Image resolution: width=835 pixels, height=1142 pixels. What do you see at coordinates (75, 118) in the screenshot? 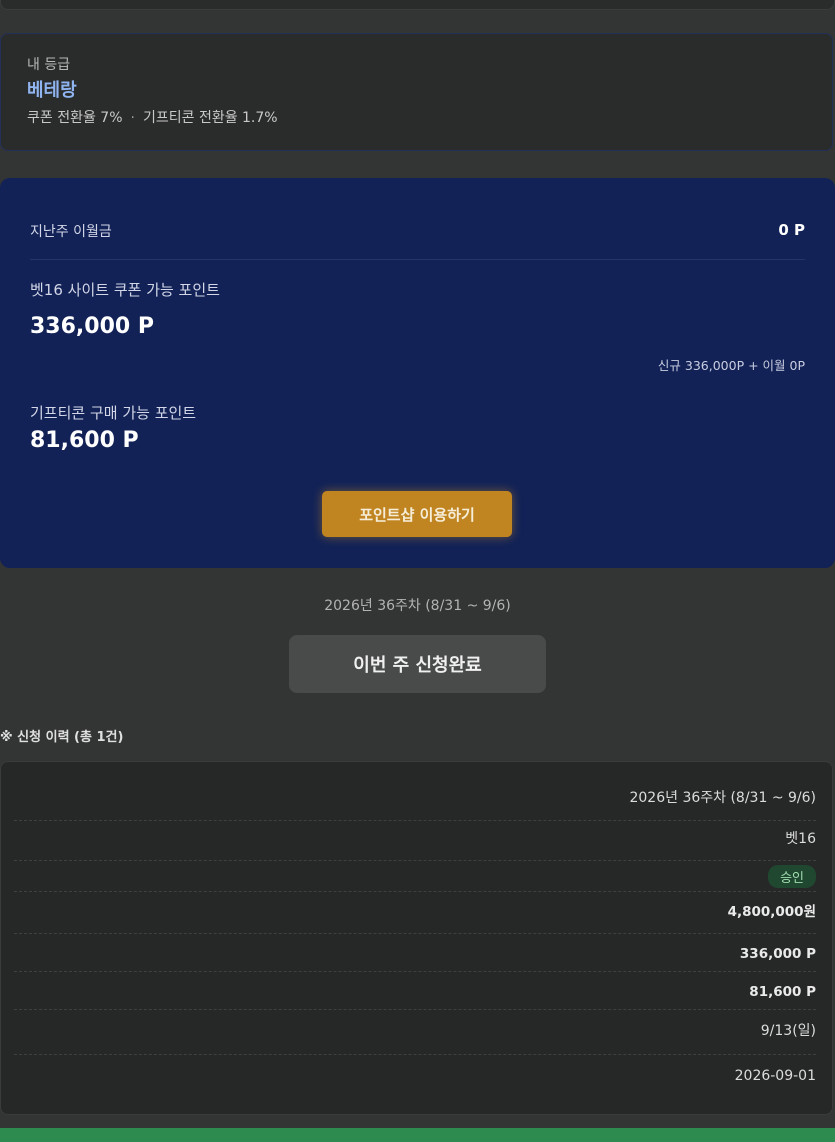
I see `coupon-rate: 쿠폰 전환율 7%` at bounding box center [75, 118].